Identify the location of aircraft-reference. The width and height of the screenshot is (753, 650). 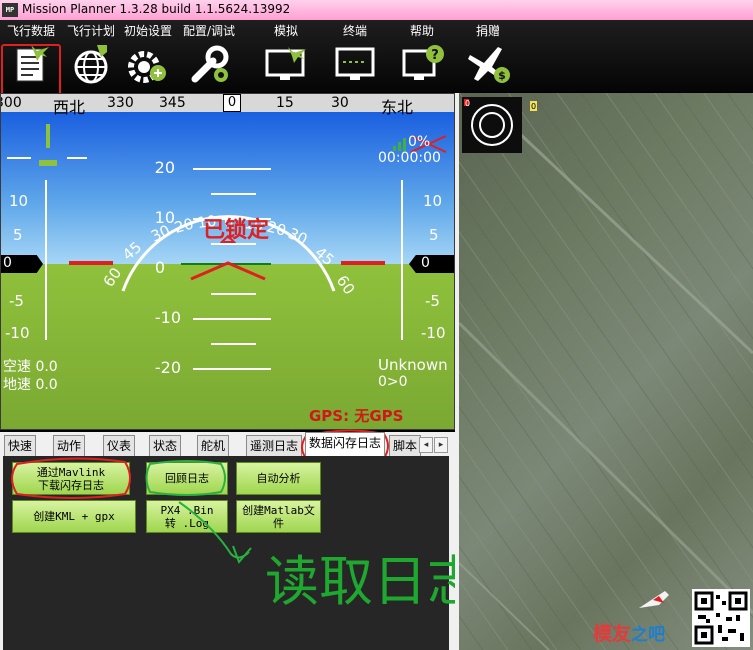
(227, 271).